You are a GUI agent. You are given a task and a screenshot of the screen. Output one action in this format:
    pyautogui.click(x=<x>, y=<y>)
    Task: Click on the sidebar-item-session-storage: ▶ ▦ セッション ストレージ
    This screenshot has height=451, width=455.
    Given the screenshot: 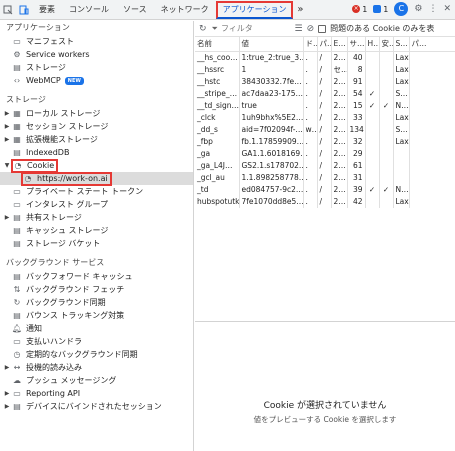 What is the action you would take?
    pyautogui.click(x=96, y=126)
    